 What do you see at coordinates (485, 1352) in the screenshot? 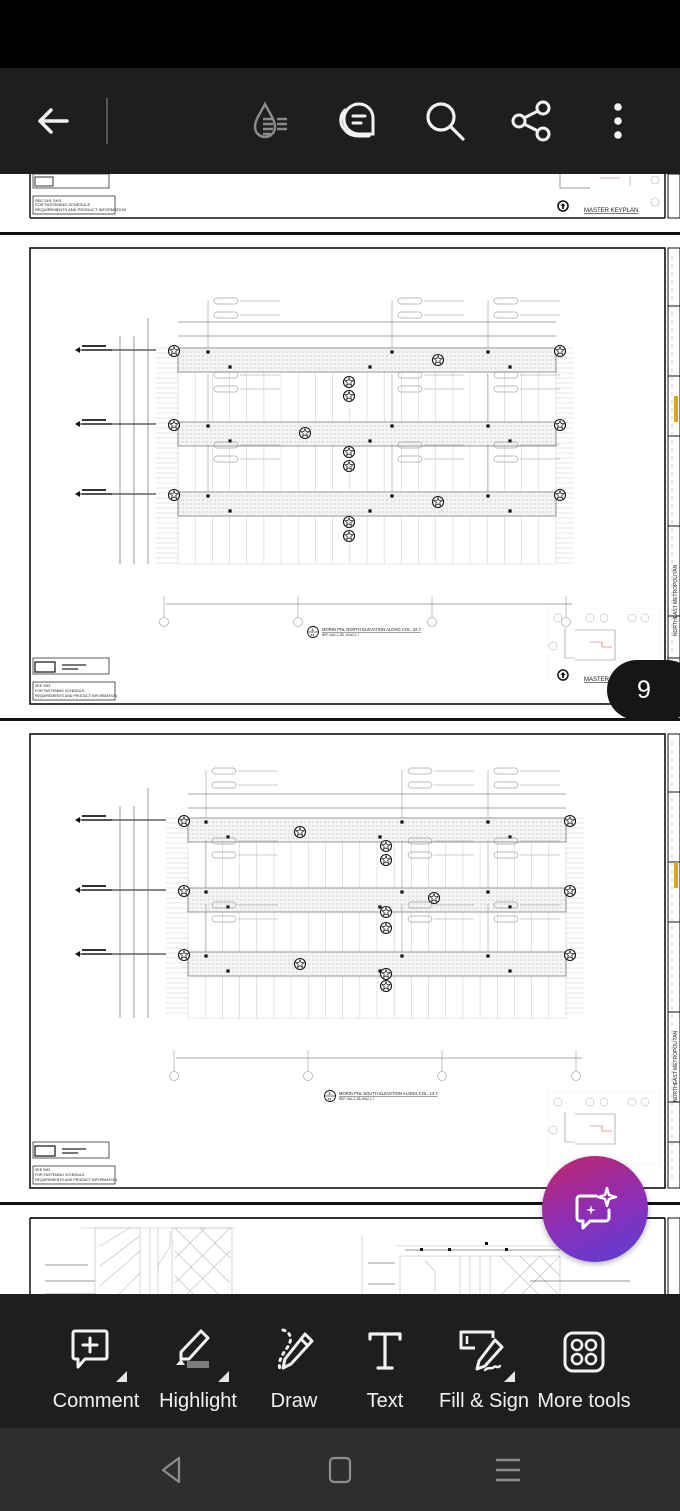
I see `fill-sign-icon` at bounding box center [485, 1352].